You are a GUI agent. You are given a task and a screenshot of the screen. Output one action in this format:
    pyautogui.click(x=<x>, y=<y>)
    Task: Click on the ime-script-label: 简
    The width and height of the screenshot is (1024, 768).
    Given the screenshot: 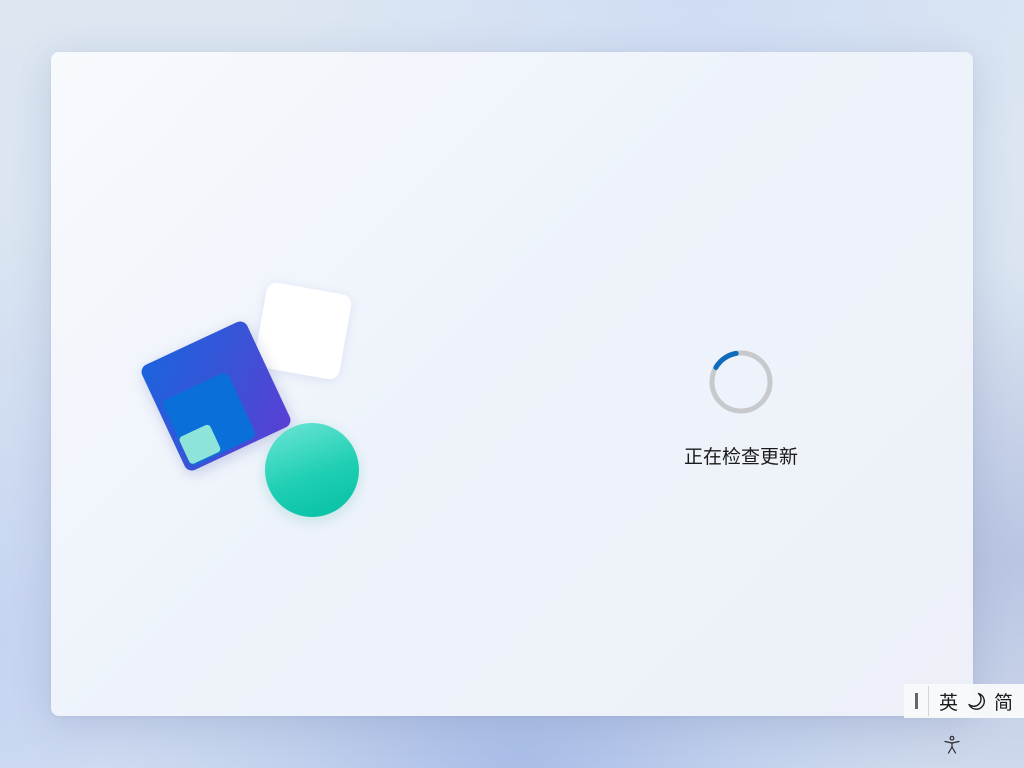 What is the action you would take?
    pyautogui.click(x=1004, y=702)
    